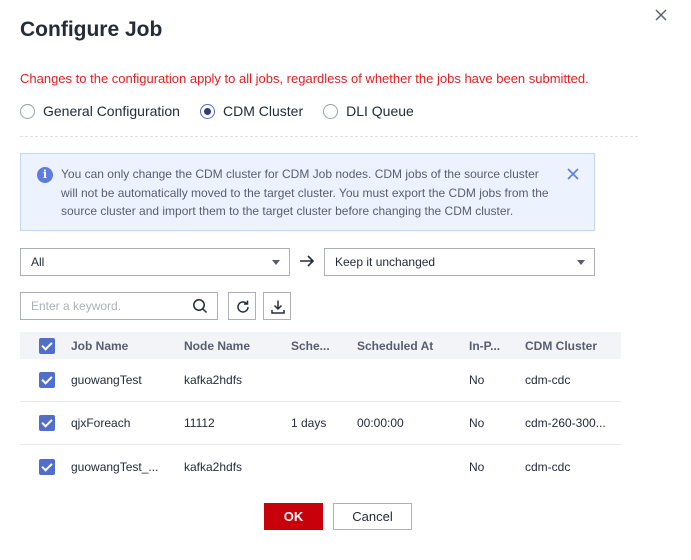 This screenshot has width=691, height=560. Describe the element at coordinates (101, 306) in the screenshot. I see `search-input` at that location.